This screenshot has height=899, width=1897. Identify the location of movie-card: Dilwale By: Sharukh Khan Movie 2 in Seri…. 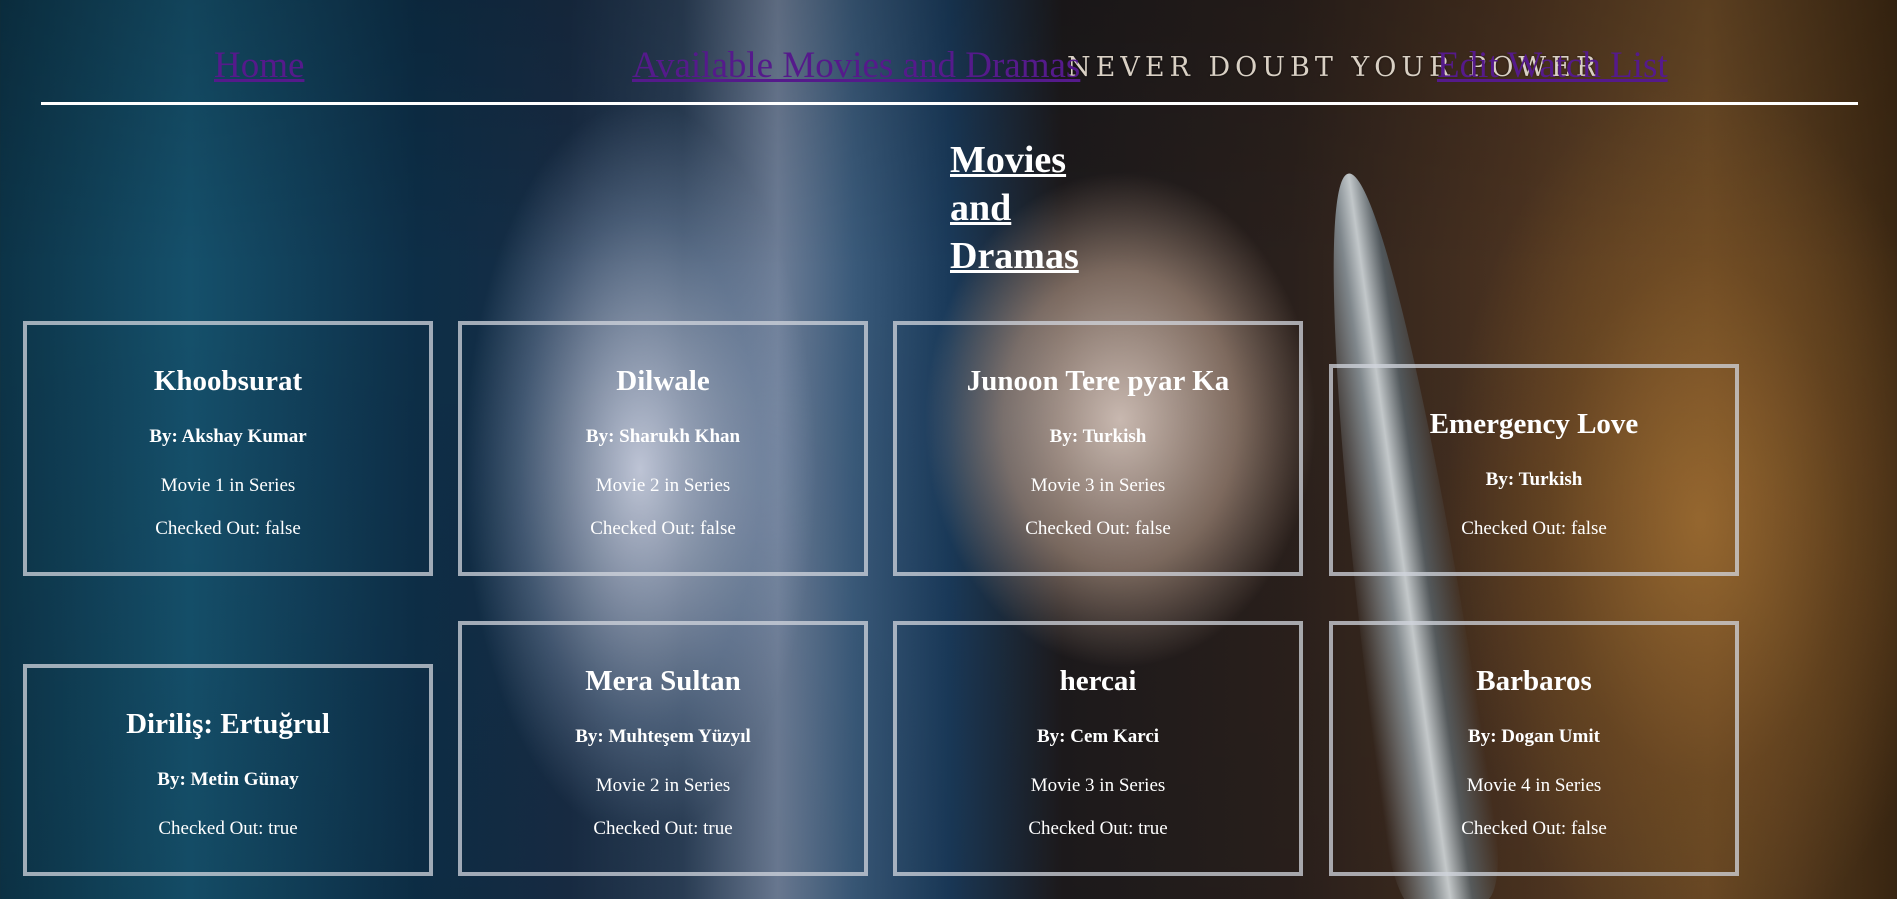
(663, 448).